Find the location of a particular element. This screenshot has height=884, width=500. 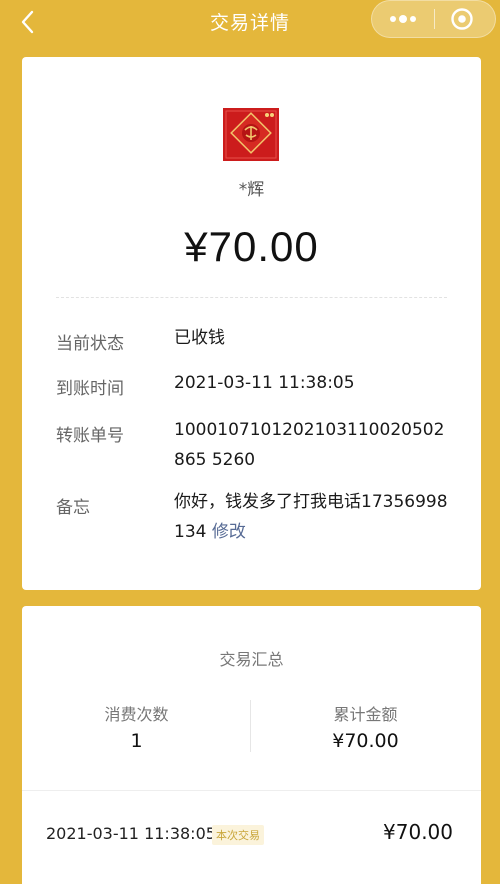

more-dots-icon is located at coordinates (403, 19).